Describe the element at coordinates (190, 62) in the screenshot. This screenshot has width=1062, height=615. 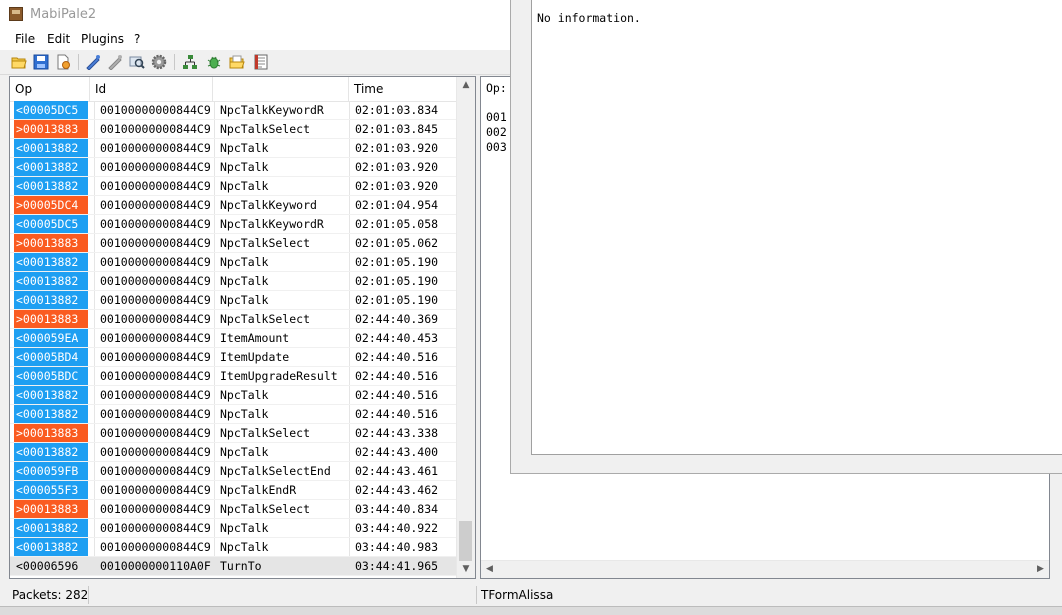
I see `tree-icon` at that location.